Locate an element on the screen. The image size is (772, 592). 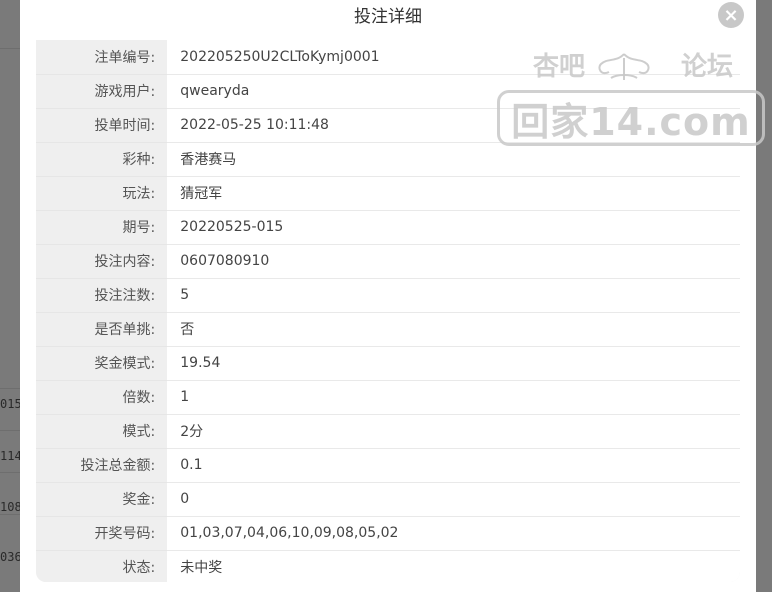
dialog-title: 投注详细 is located at coordinates (388, 17).